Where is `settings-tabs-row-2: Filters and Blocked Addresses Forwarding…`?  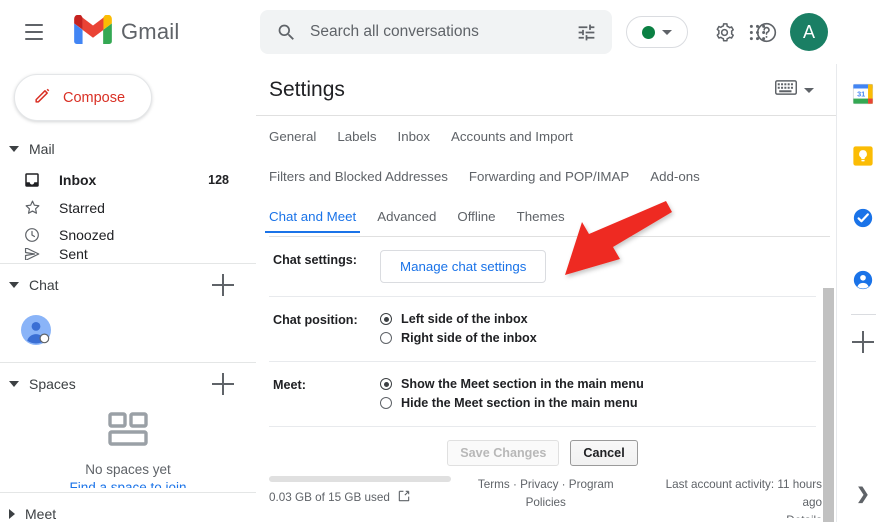
settings-tabs-row-2: Filters and Blocked Addresses Forwarding… is located at coordinates (542, 176).